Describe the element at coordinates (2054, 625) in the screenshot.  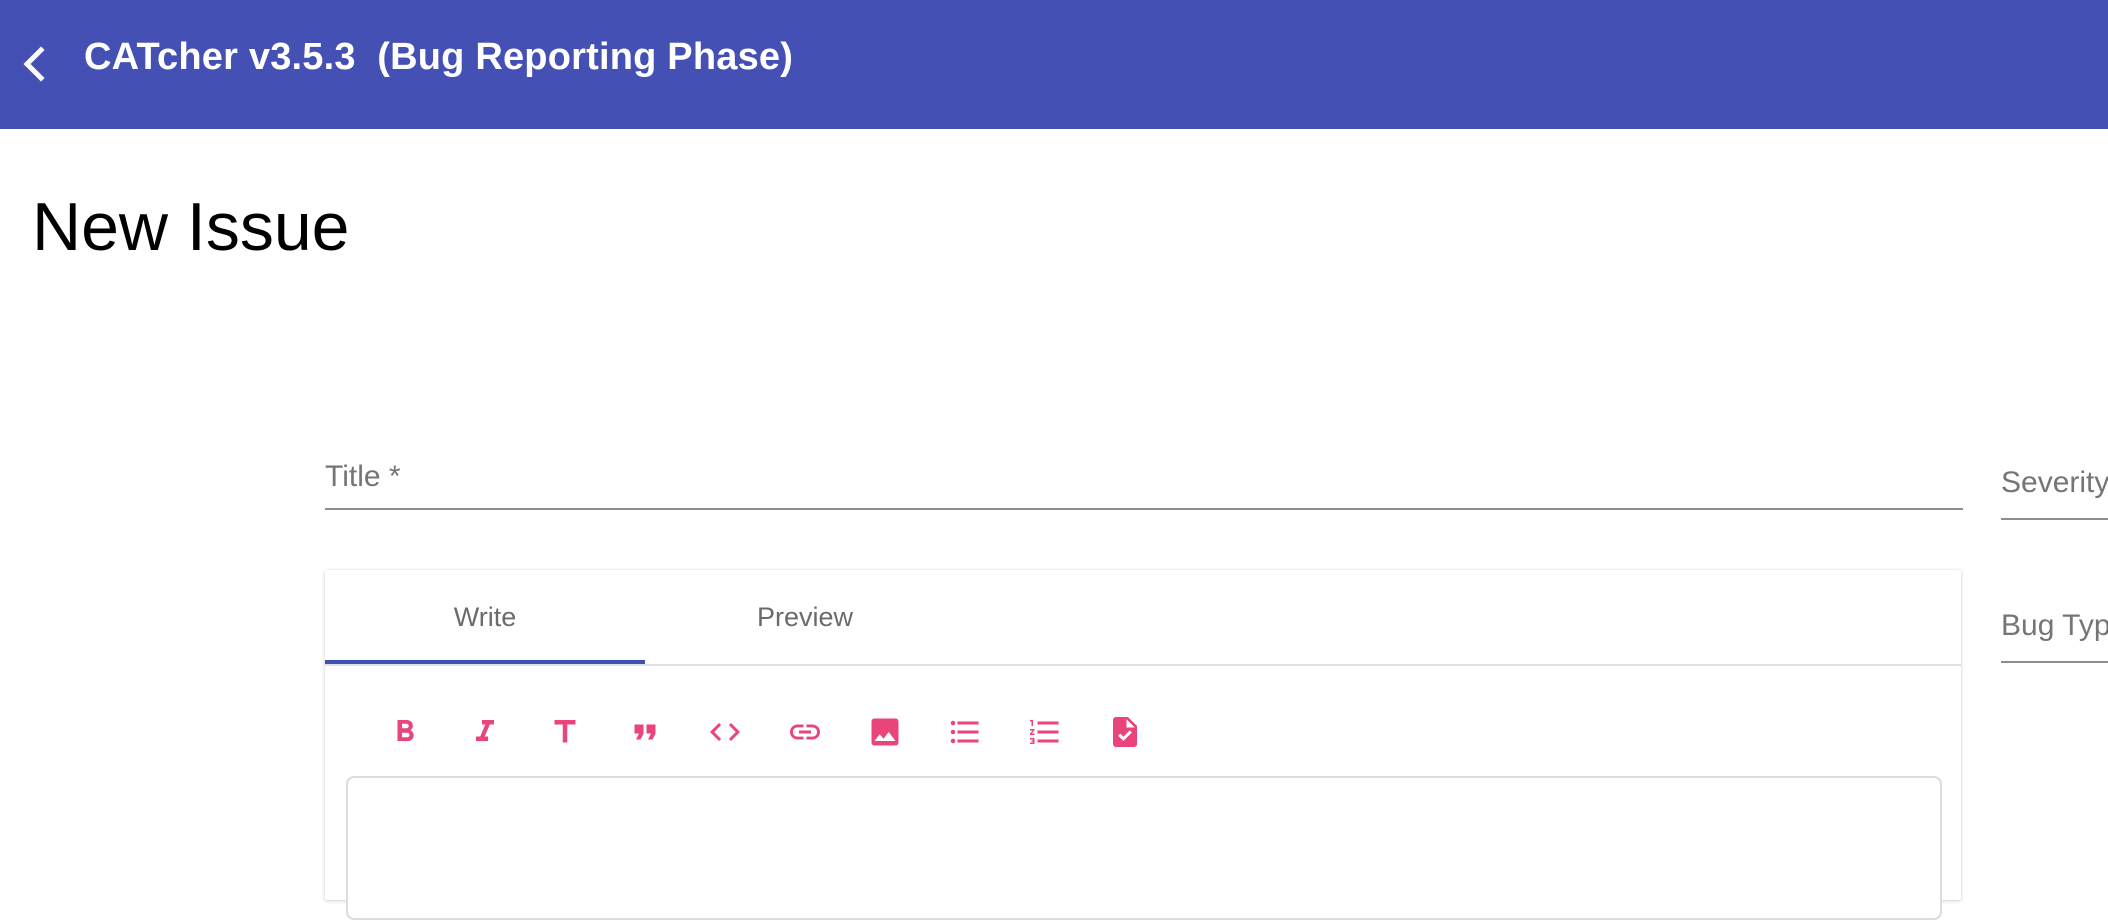
I see `bug-type-select-label: Bug Type` at that location.